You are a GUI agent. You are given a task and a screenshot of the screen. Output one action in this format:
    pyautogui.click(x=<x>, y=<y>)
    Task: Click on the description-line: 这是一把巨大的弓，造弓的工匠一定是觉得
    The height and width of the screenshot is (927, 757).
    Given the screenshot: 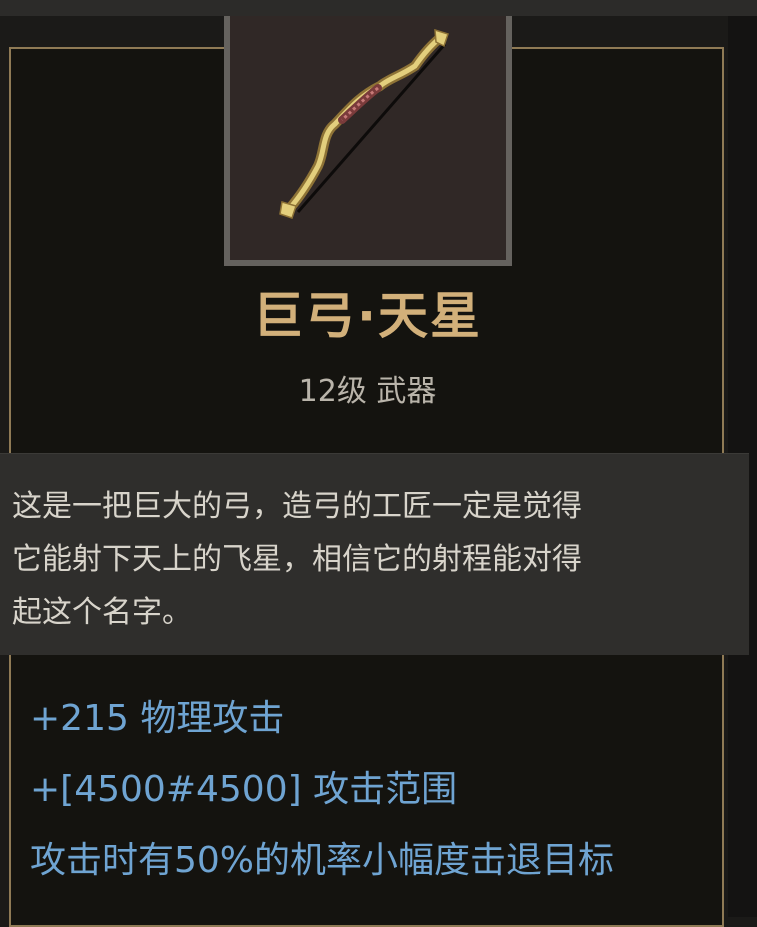 What is the action you would take?
    pyautogui.click(x=297, y=506)
    